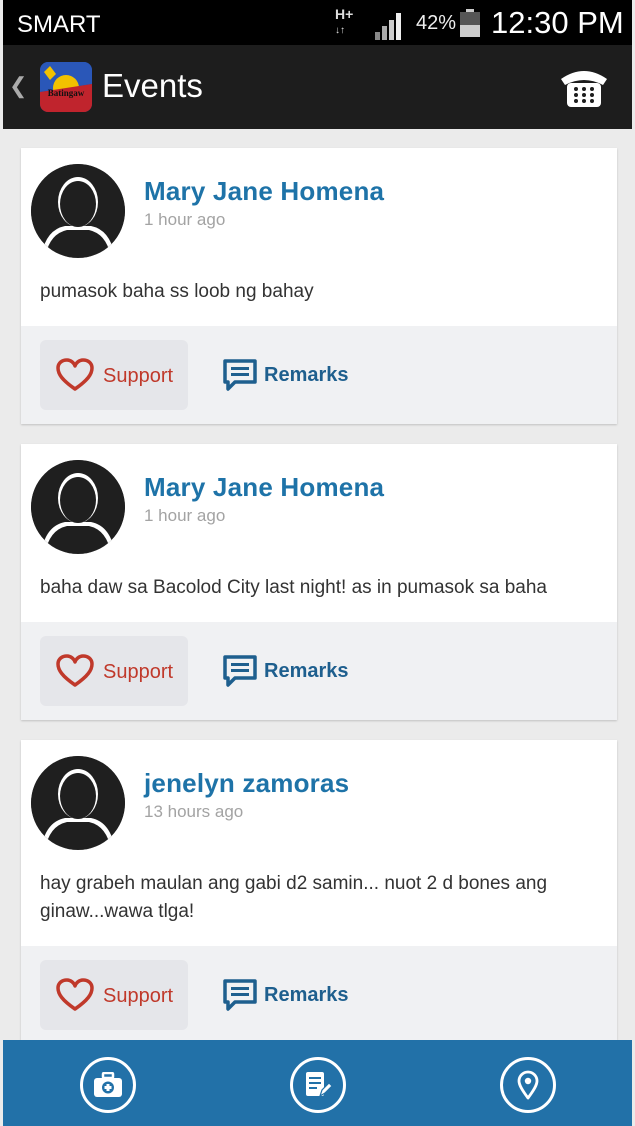 The height and width of the screenshot is (1126, 635). I want to click on bottom-nav, so click(317, 1083).